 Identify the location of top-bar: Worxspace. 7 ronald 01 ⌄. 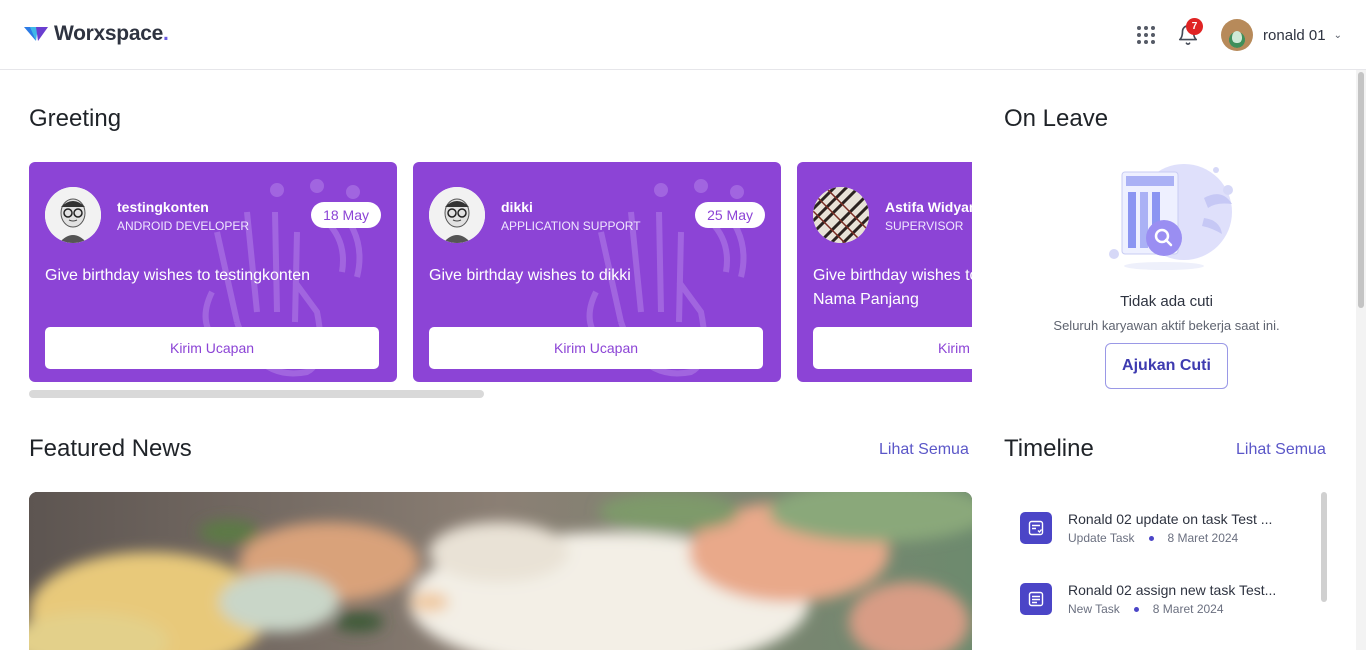
(683, 35).